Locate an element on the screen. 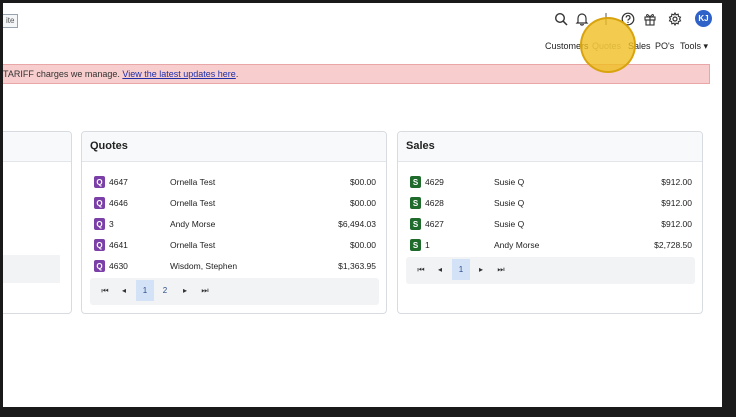  banner-text: TARIFF charges we manage. is located at coordinates (63, 74).